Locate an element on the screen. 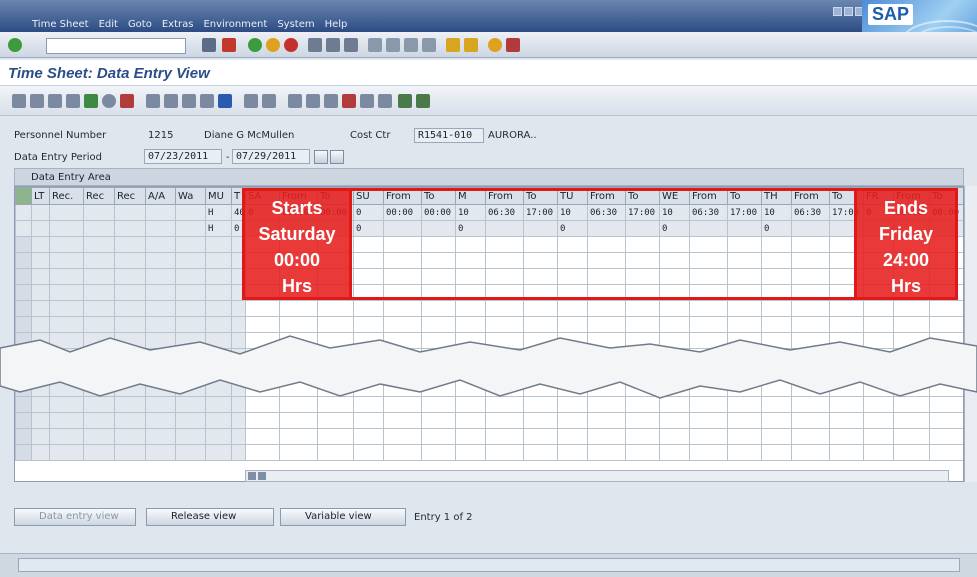  help-icon is located at coordinates (495, 45).